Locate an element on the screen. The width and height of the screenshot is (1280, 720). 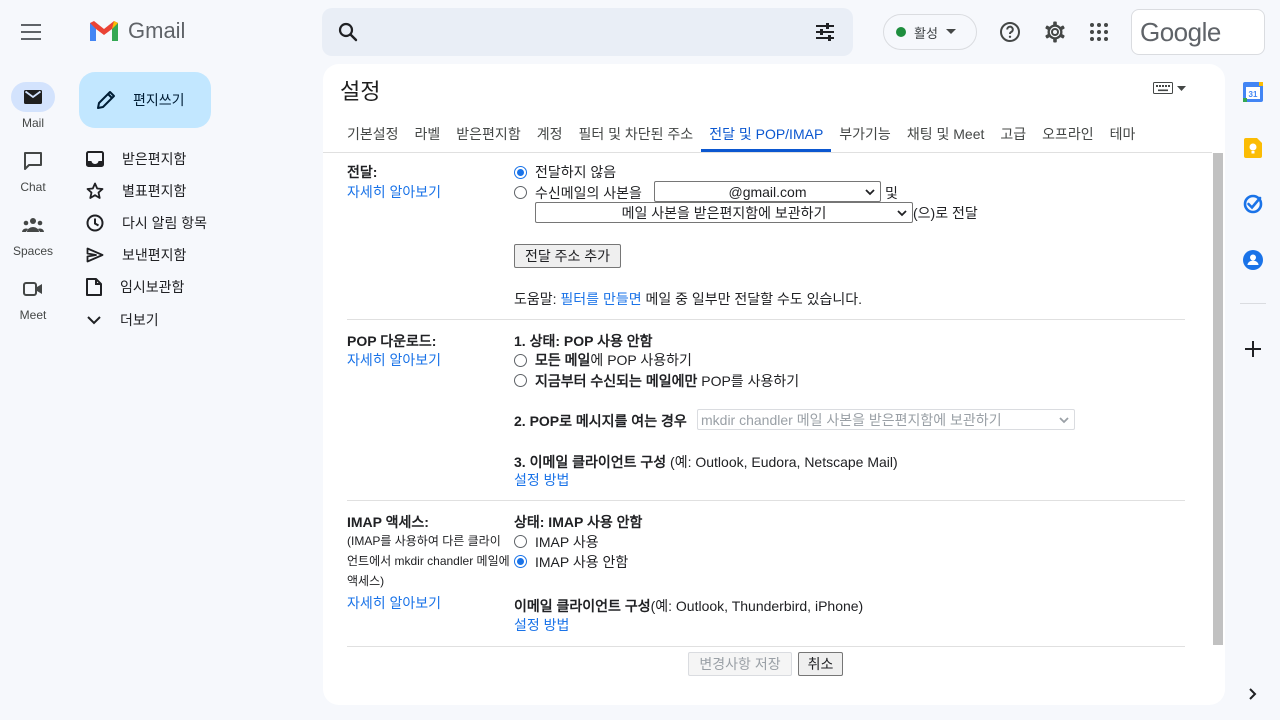
tab-advanced: 고급 is located at coordinates (1013, 134).